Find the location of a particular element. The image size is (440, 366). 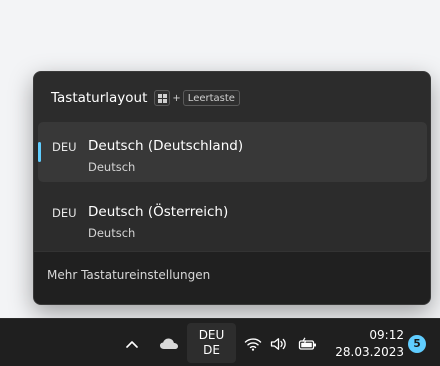

layout-name: Deutsch (Deutschland) is located at coordinates (166, 146).